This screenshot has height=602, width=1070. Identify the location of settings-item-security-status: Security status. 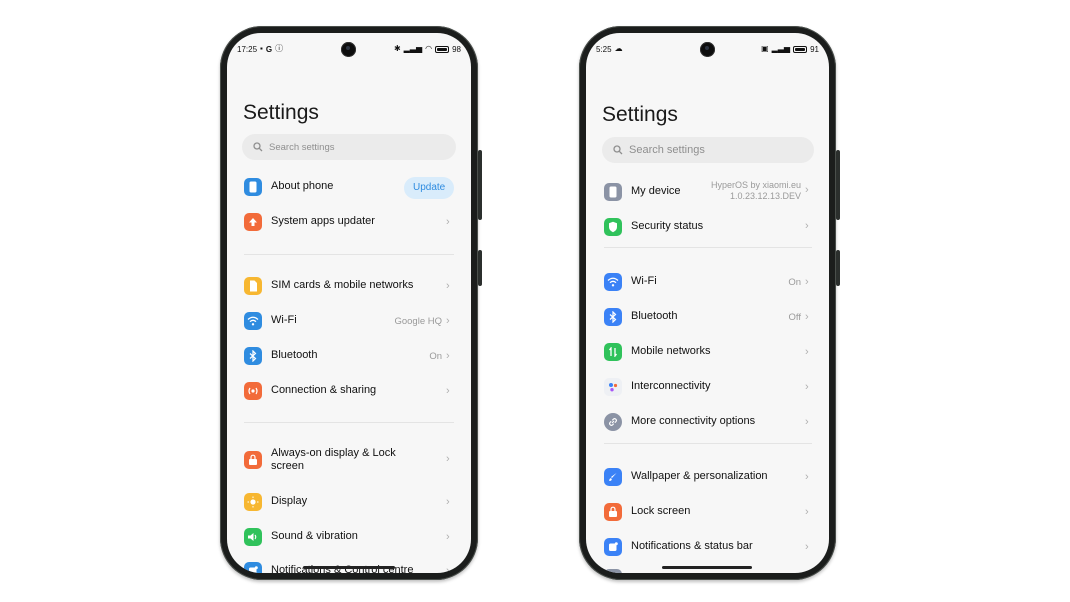
(653, 227).